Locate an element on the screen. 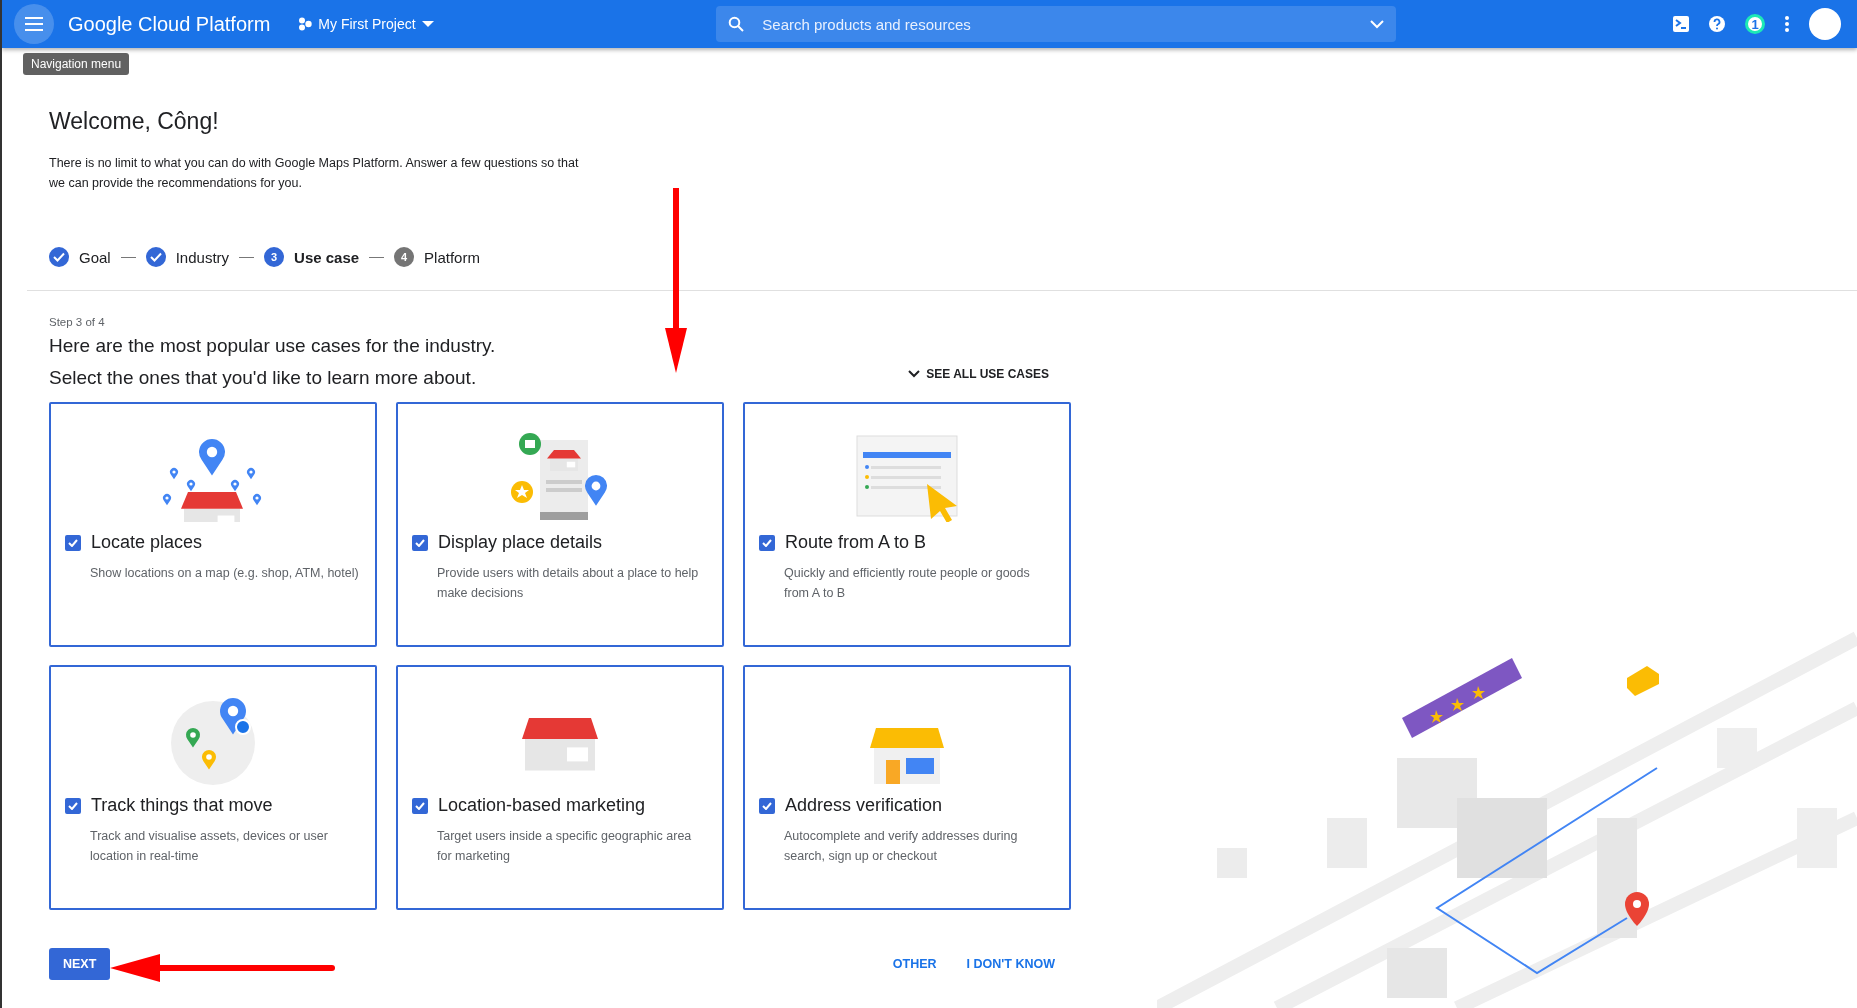 The width and height of the screenshot is (1857, 1008). search-field: Search products and resources is located at coordinates (1057, 24).